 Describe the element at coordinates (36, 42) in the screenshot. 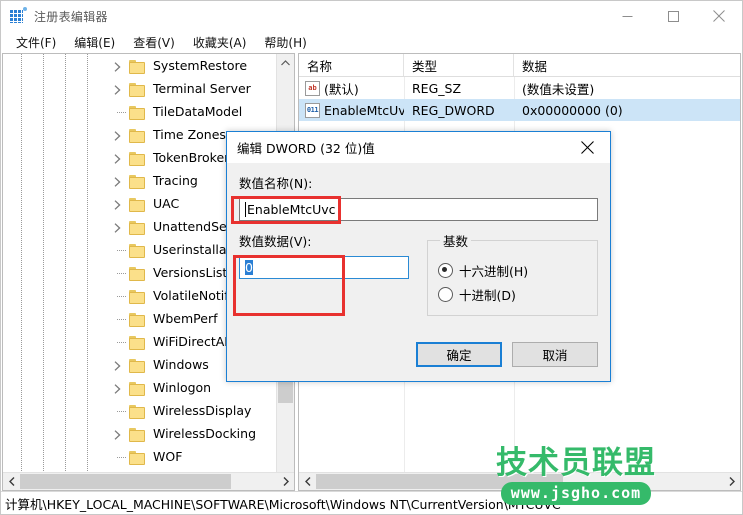

I see `menu-file: 文件(F)` at that location.